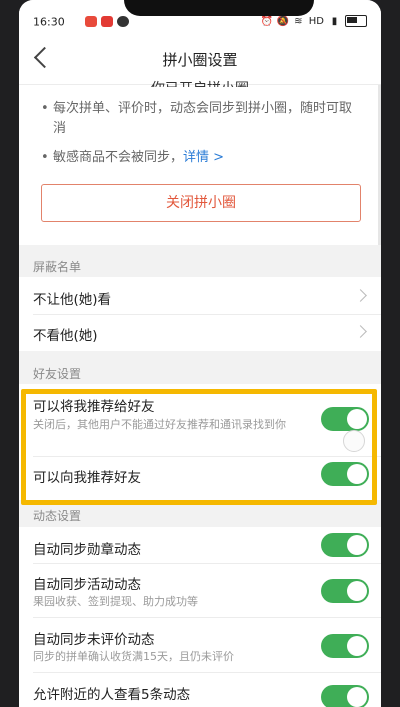 The width and height of the screenshot is (400, 707). I want to click on signal-icon: ▮, so click(334, 21).